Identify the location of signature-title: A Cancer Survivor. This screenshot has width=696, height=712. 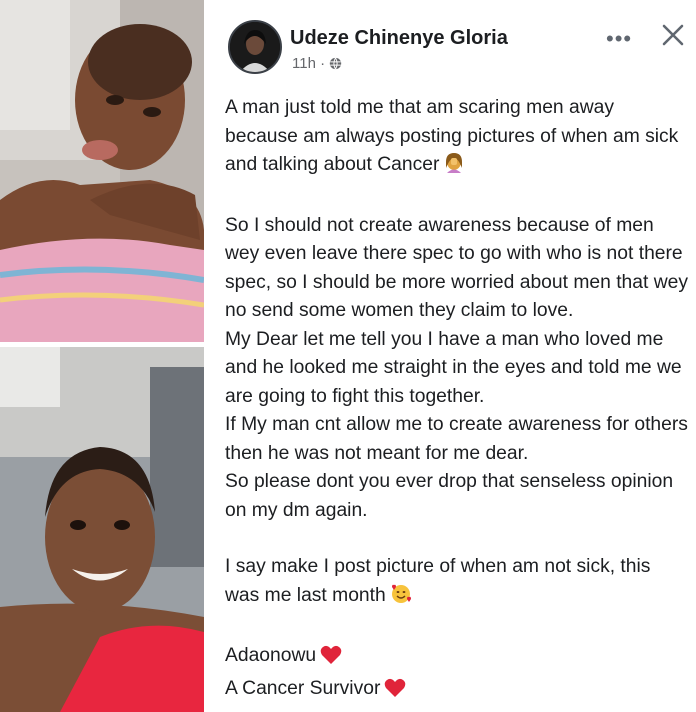
(303, 688).